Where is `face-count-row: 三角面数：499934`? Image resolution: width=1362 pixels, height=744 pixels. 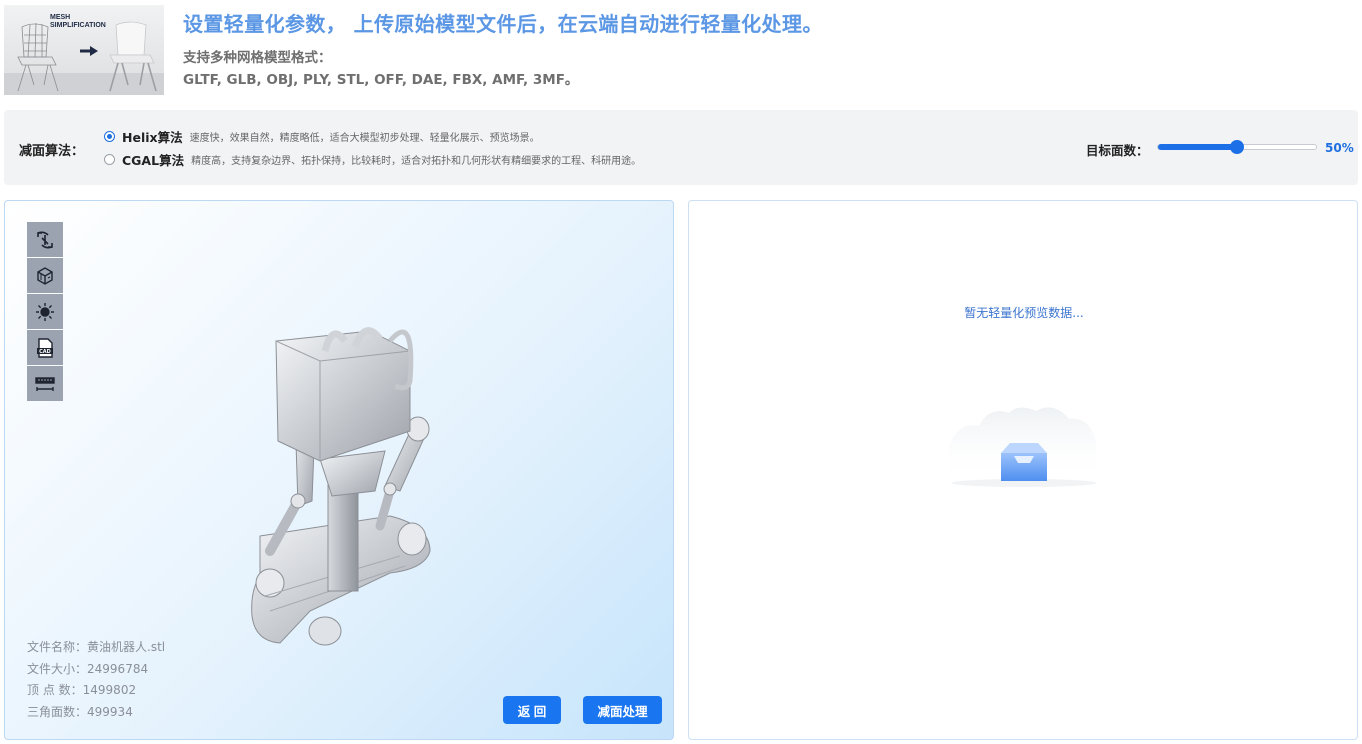 face-count-row: 三角面数：499934 is located at coordinates (80, 711).